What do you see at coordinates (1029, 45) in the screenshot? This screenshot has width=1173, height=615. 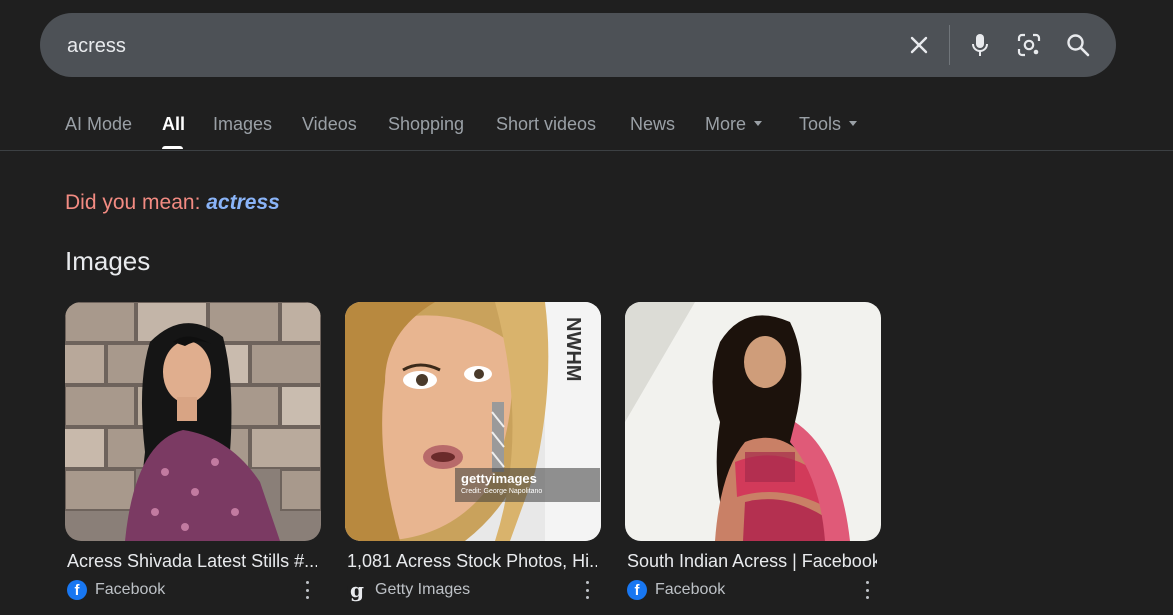 I see `lens-camera-icon` at bounding box center [1029, 45].